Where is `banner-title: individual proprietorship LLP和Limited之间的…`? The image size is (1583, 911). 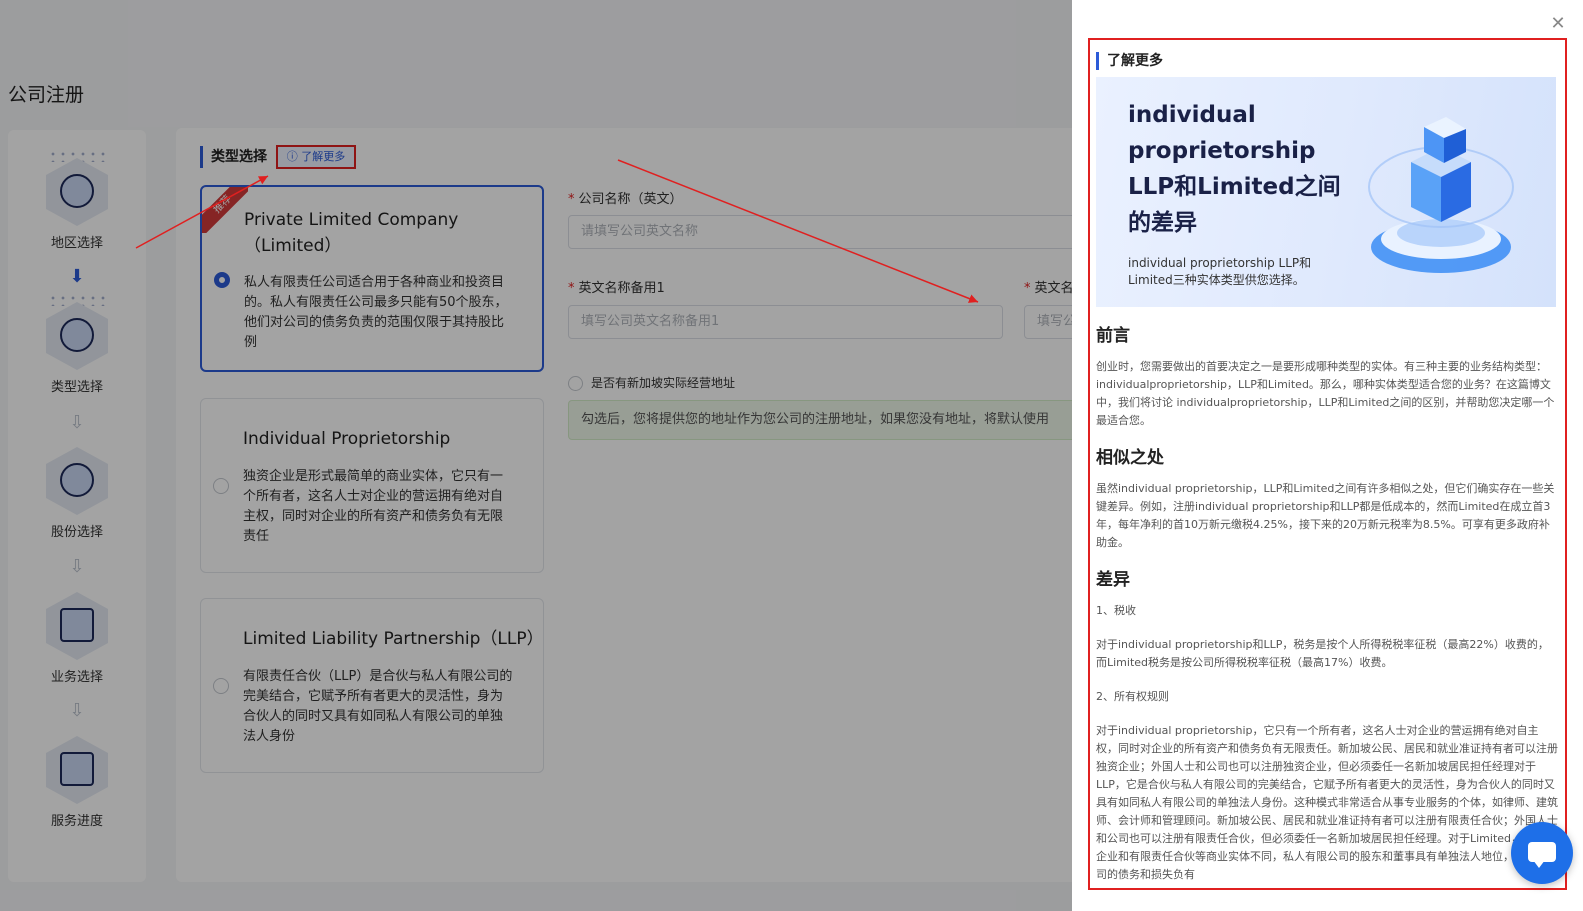
banner-title: individual proprietorship LLP和Limited之间的… is located at coordinates (1234, 169).